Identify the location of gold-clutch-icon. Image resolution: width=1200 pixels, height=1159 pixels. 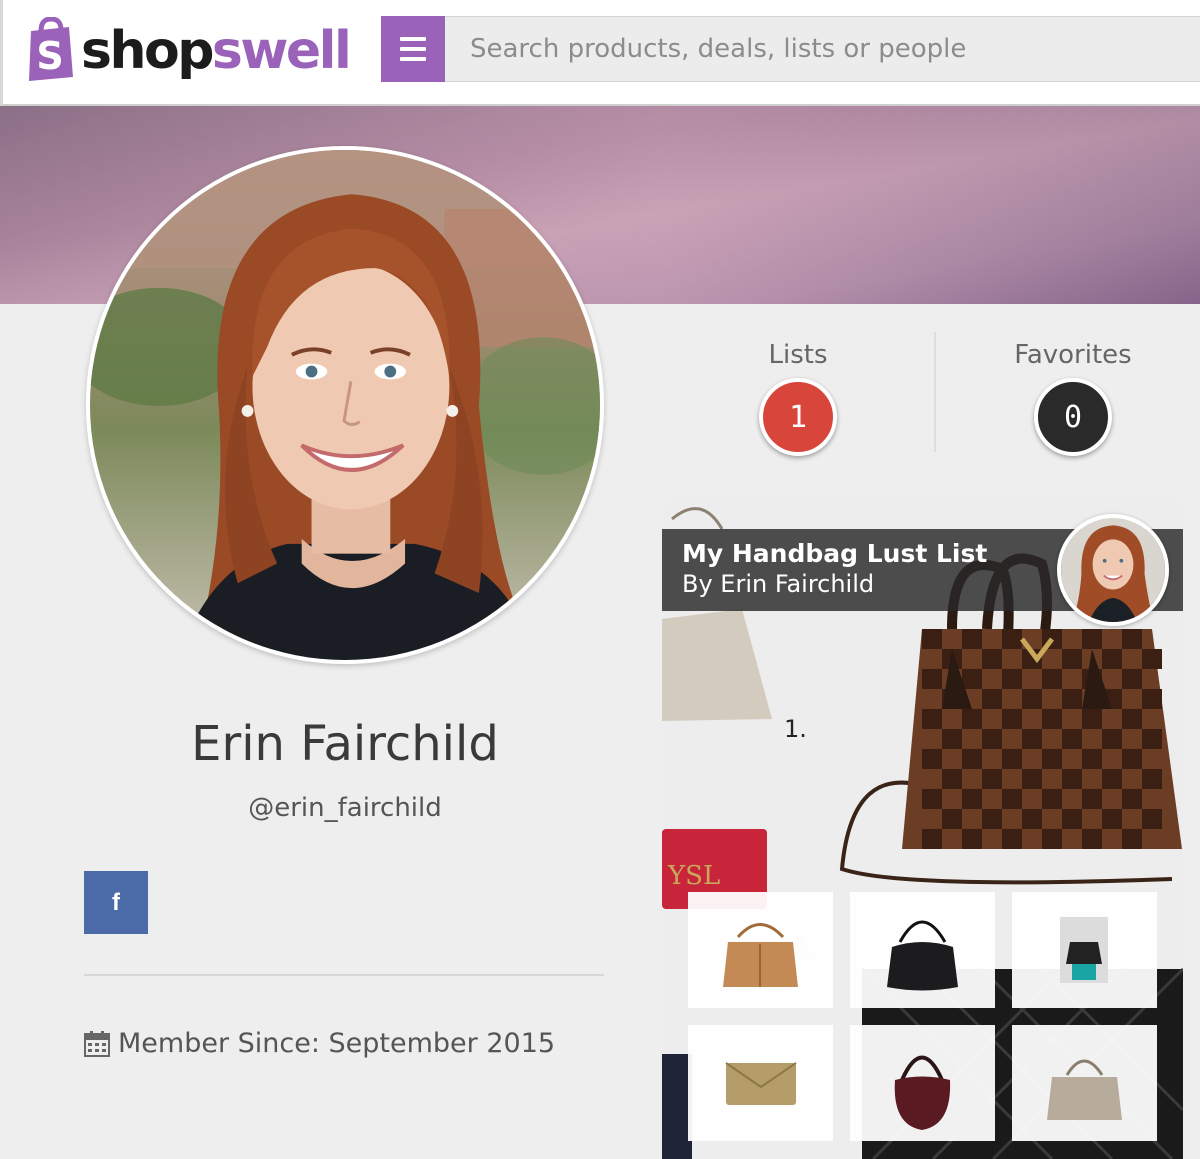
(761, 1083).